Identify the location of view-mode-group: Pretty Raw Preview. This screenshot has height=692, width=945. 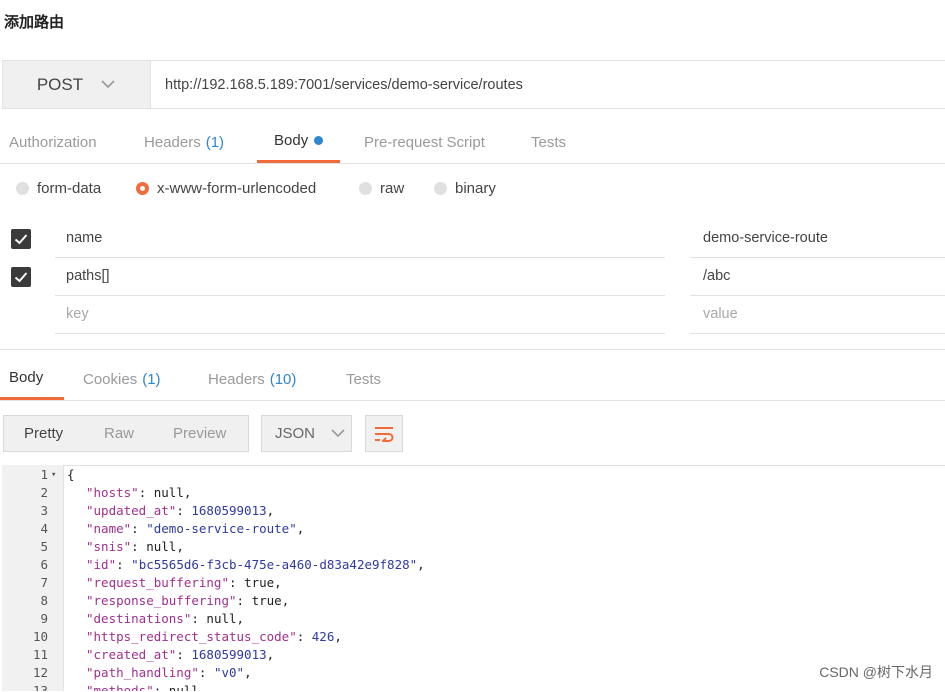
(126, 433).